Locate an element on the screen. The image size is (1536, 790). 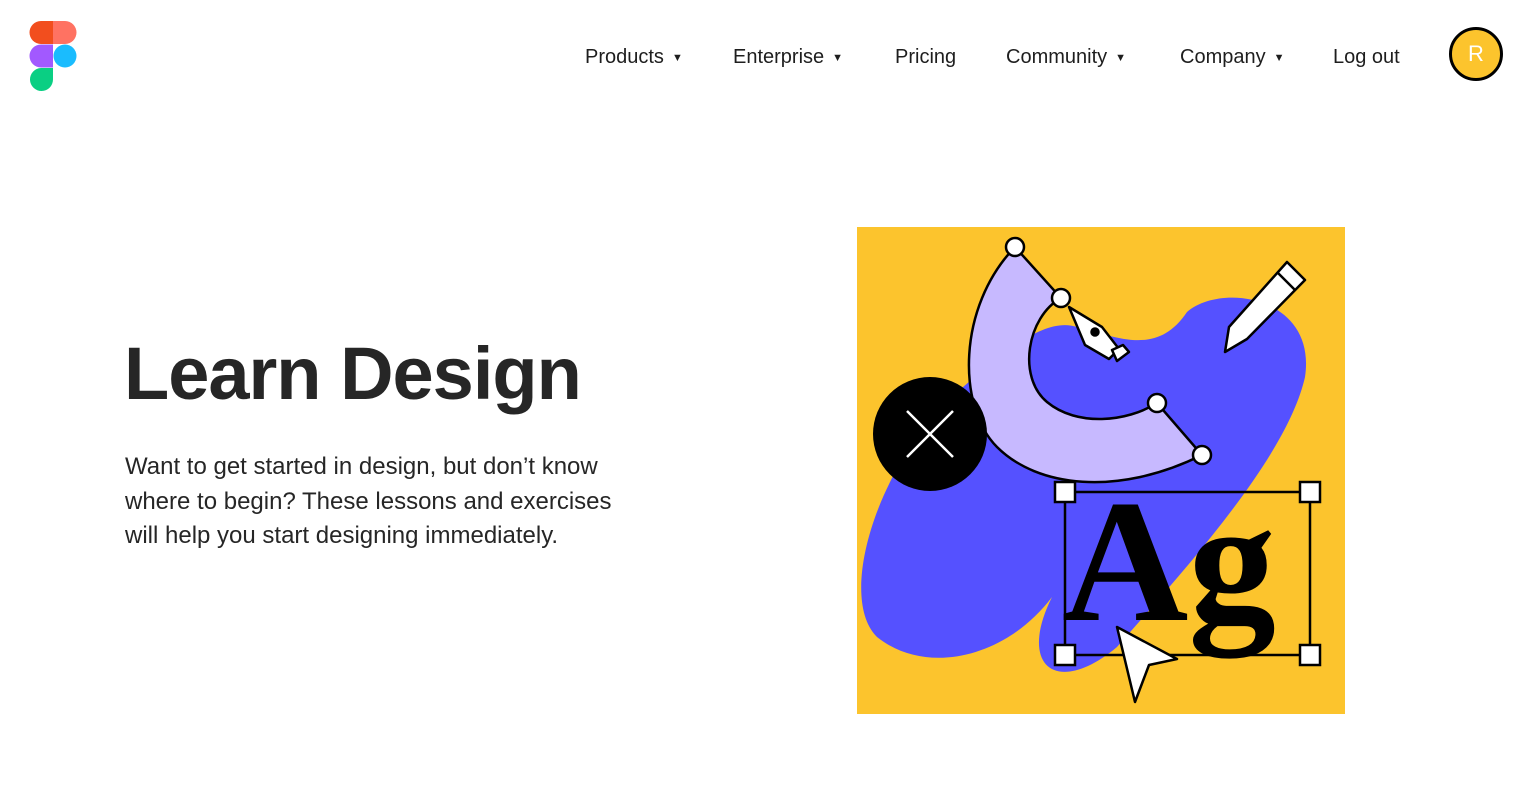
avatar-initial: R is located at coordinates (1476, 53).